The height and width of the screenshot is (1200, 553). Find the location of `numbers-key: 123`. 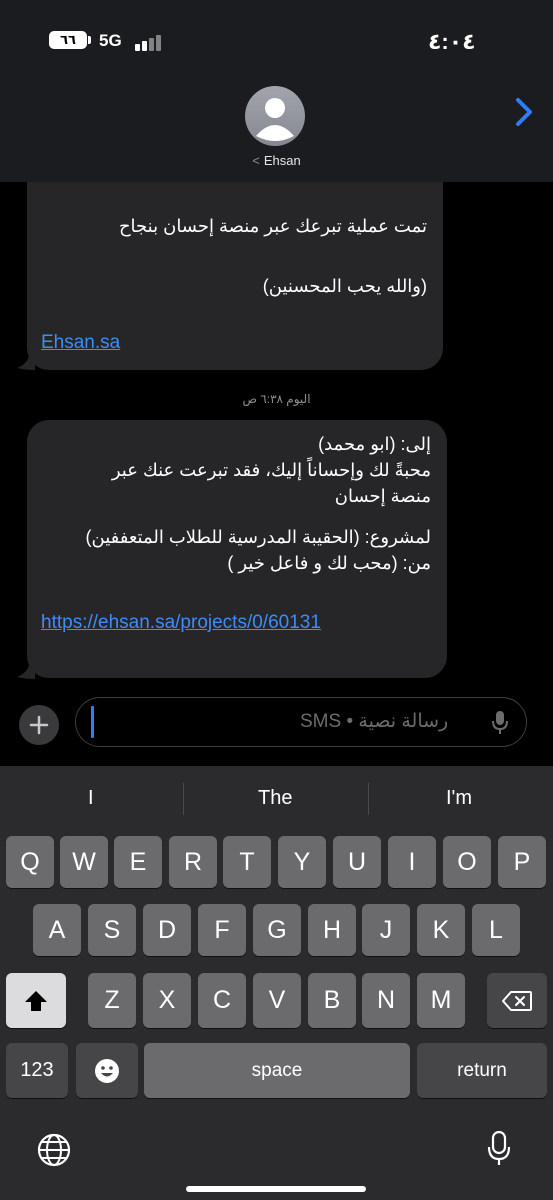

numbers-key: 123 is located at coordinates (37, 1070).